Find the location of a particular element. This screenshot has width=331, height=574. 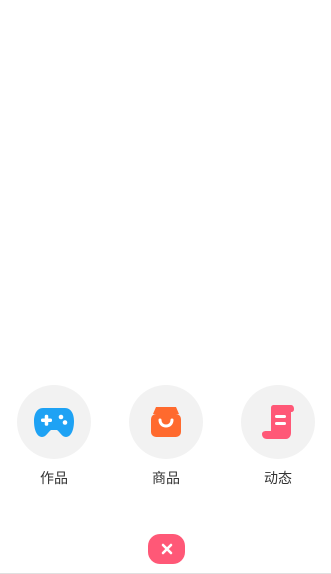

scroll-icon is located at coordinates (278, 422).